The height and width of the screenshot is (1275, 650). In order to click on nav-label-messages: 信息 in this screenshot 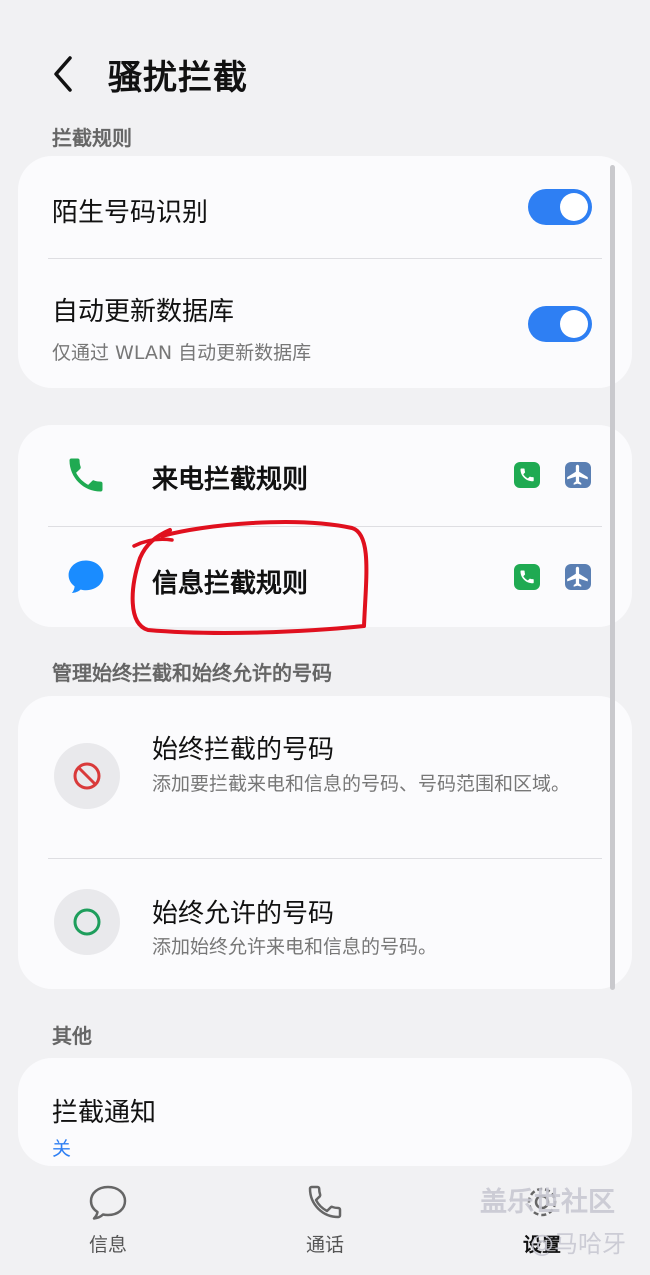, I will do `click(107, 1245)`.